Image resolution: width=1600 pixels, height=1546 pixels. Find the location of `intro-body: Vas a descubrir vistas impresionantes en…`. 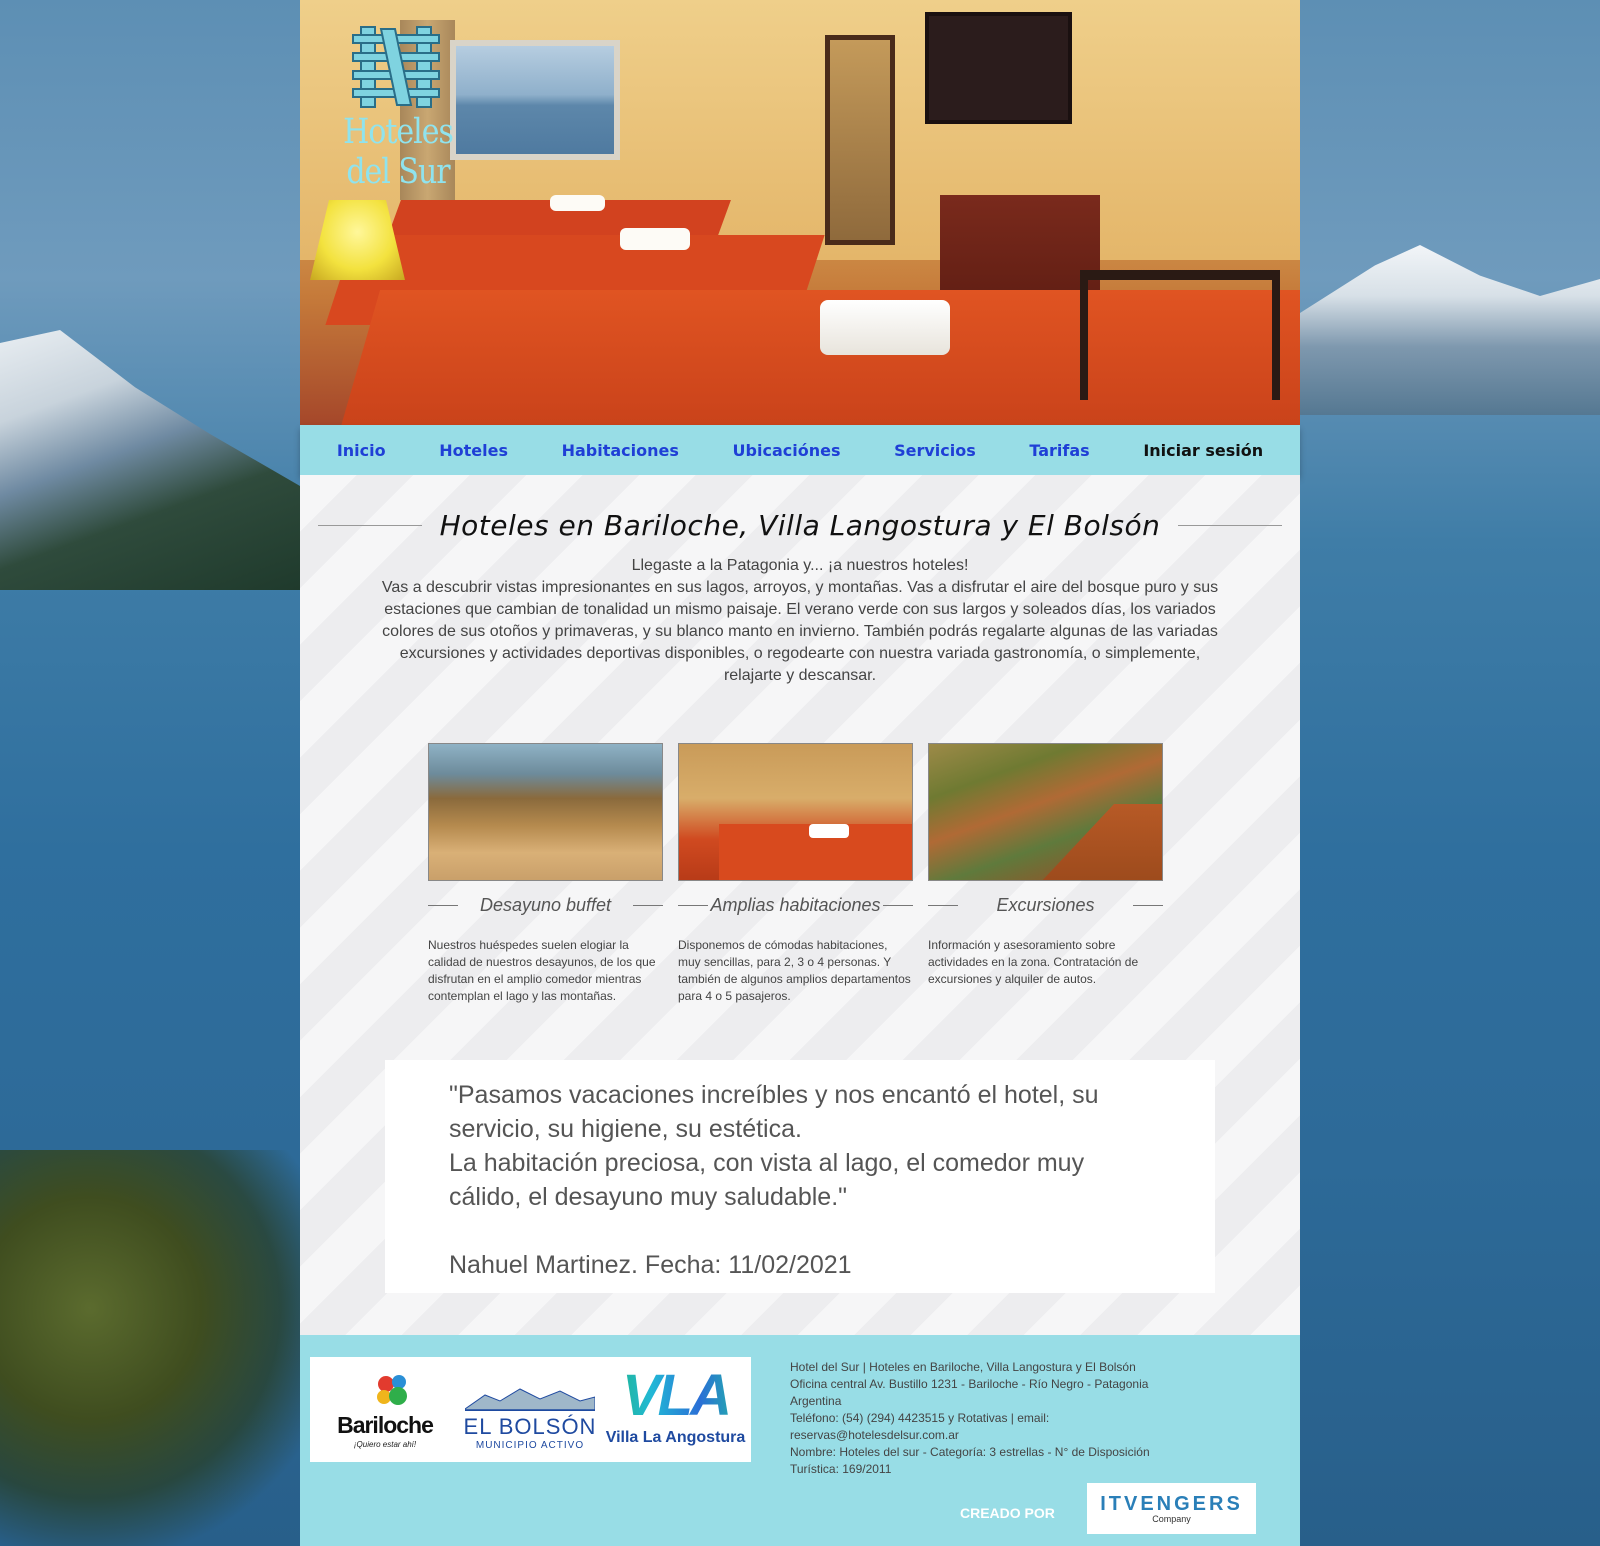

intro-body: Vas a descubrir vistas impresionantes en… is located at coordinates (800, 631).